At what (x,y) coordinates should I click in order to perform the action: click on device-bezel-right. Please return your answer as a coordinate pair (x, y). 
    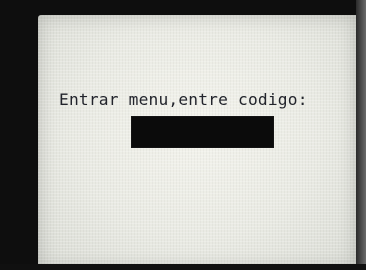
    Looking at the image, I should click on (361, 135).